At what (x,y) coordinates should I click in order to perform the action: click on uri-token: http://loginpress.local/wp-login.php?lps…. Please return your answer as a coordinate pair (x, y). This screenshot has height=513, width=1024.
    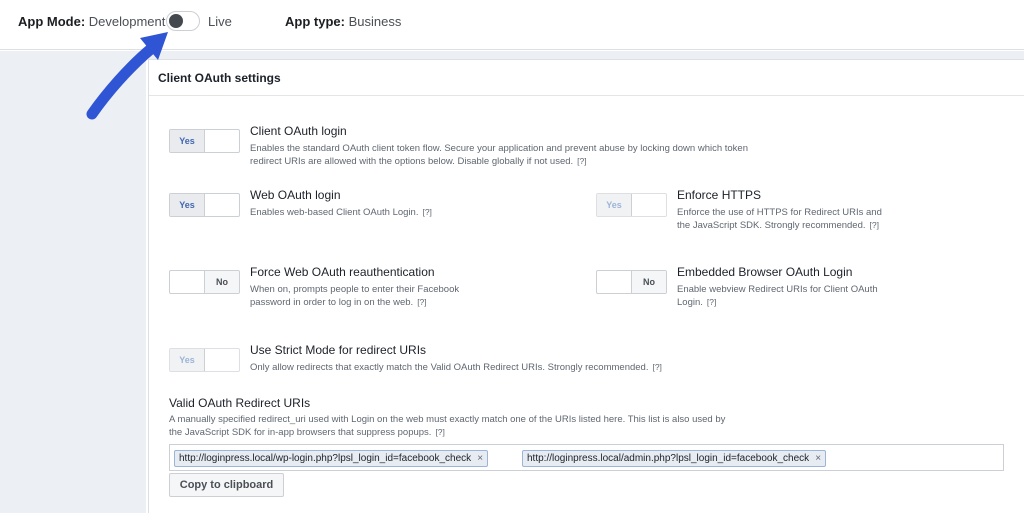
    Looking at the image, I should click on (331, 458).